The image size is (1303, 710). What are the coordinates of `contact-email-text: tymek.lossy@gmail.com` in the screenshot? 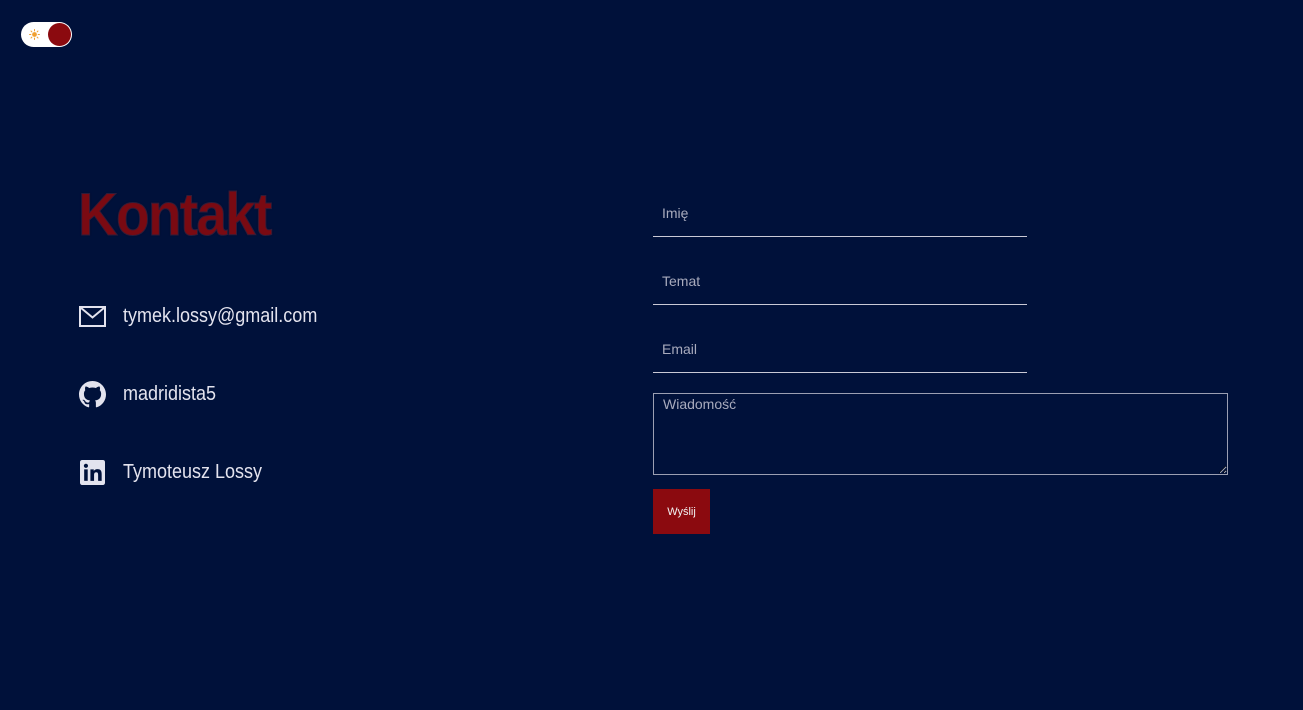 It's located at (220, 315).